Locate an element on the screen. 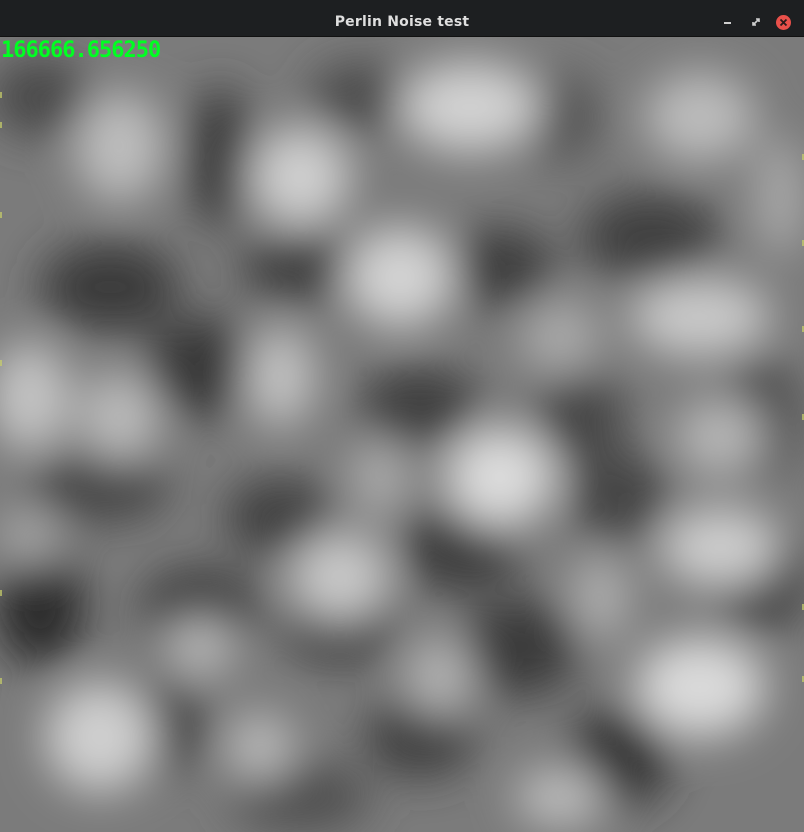 This screenshot has width=804, height=832. close-button is located at coordinates (783, 22).